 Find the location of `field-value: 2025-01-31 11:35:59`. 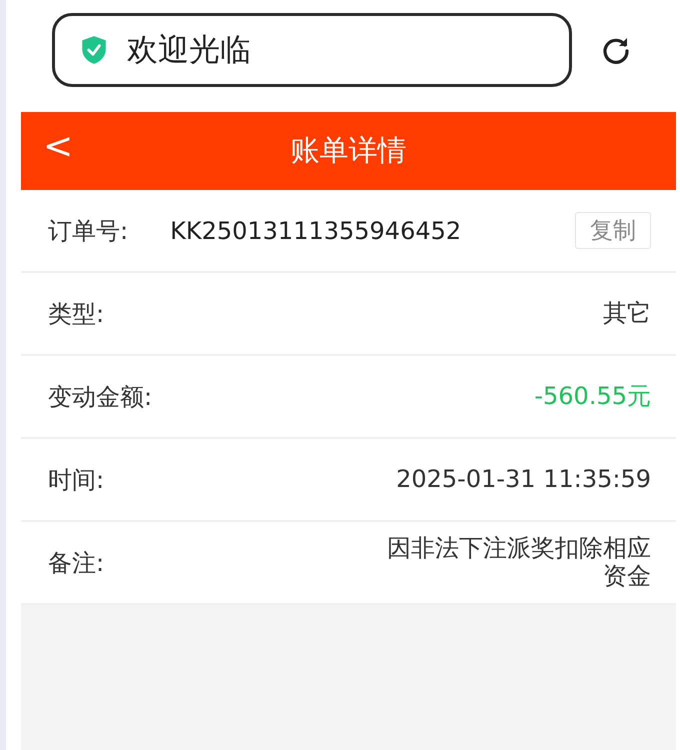

field-value: 2025-01-31 11:35:59 is located at coordinates (523, 480).